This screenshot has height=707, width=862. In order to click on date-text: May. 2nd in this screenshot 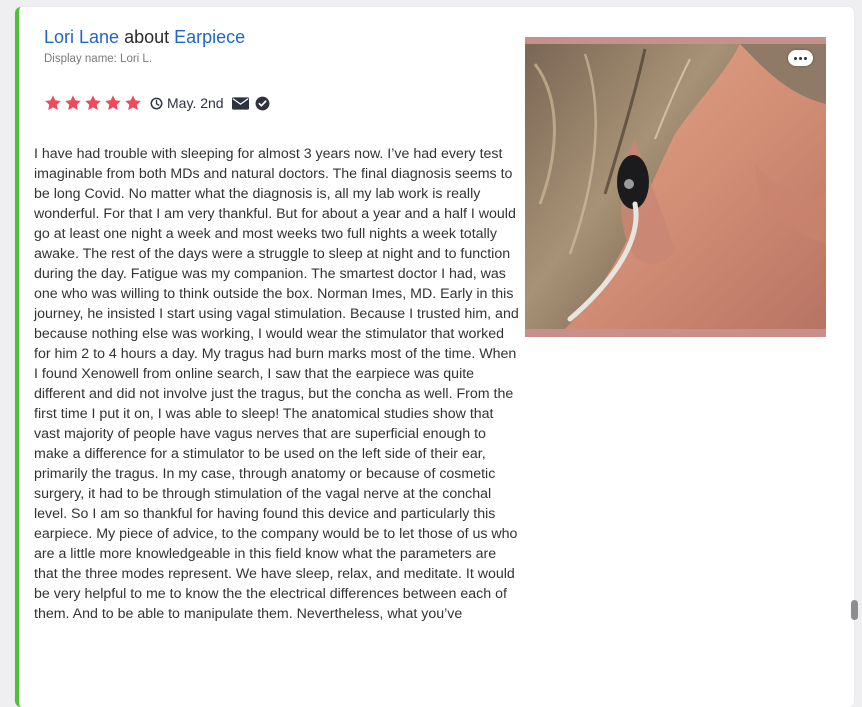, I will do `click(195, 103)`.